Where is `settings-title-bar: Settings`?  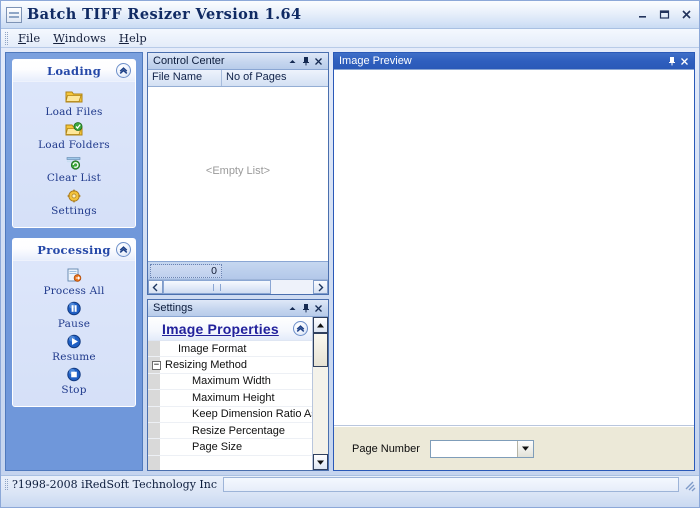
settings-title-bar: Settings is located at coordinates (238, 308).